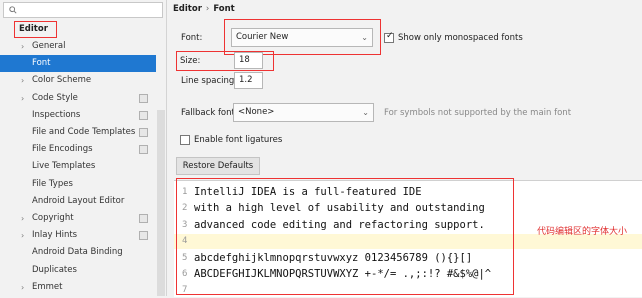 The width and height of the screenshot is (642, 298). What do you see at coordinates (35, 29) in the screenshot?
I see `highlight-box-editor` at bounding box center [35, 29].